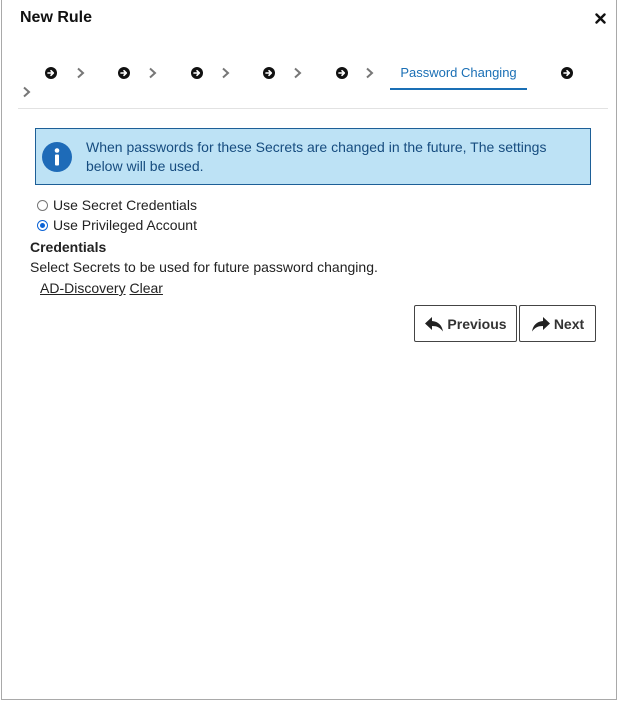 This screenshot has height=702, width=619. Describe the element at coordinates (197, 72) in the screenshot. I see `step-3-arrow-circle-icon` at that location.